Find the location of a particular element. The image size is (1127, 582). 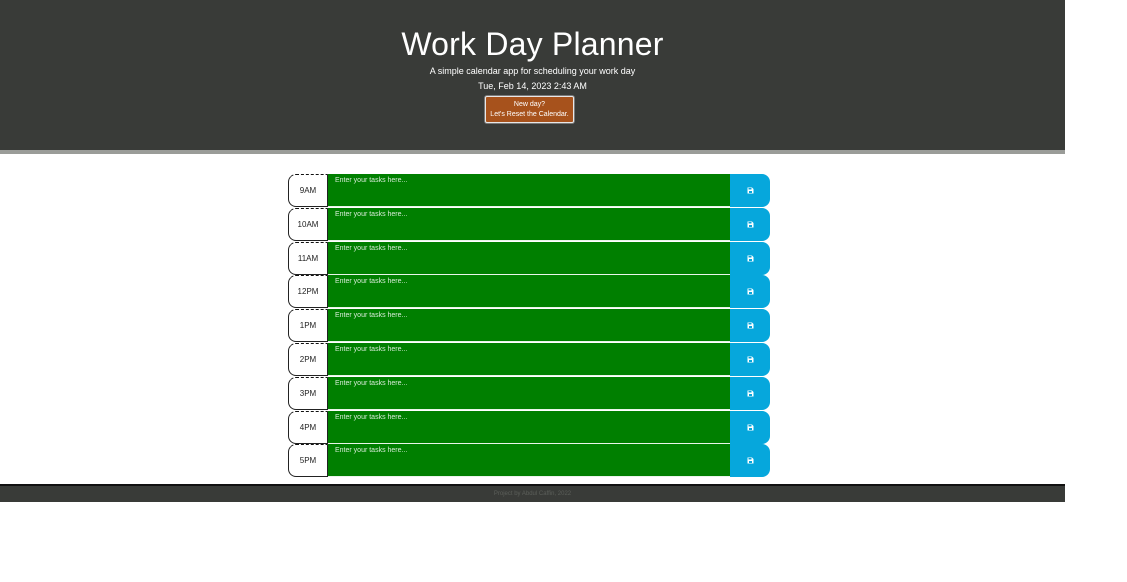

time-block-row: 9AM is located at coordinates (529, 190).